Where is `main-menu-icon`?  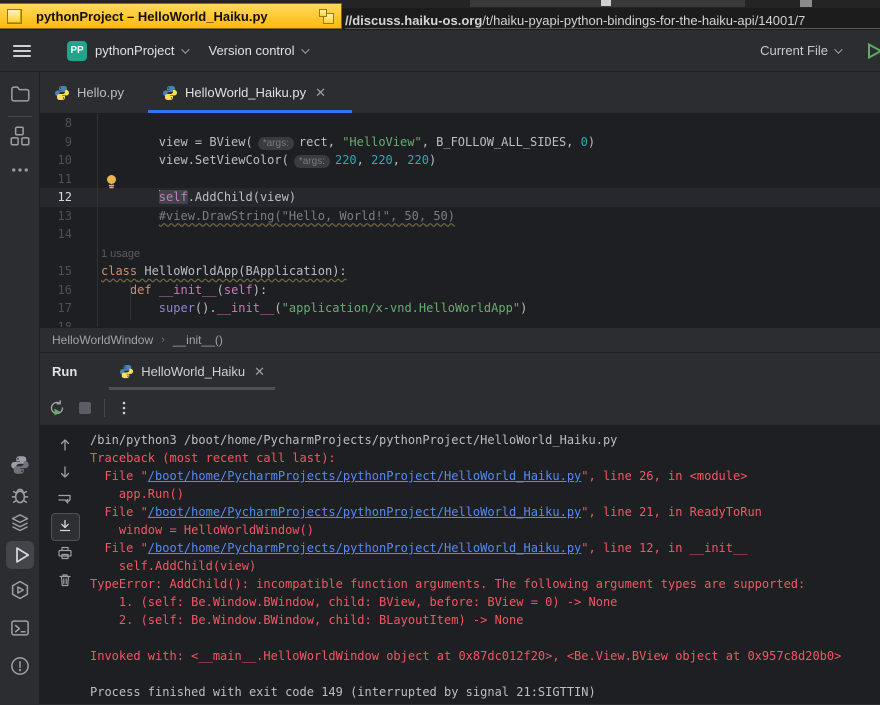 main-menu-icon is located at coordinates (22, 51).